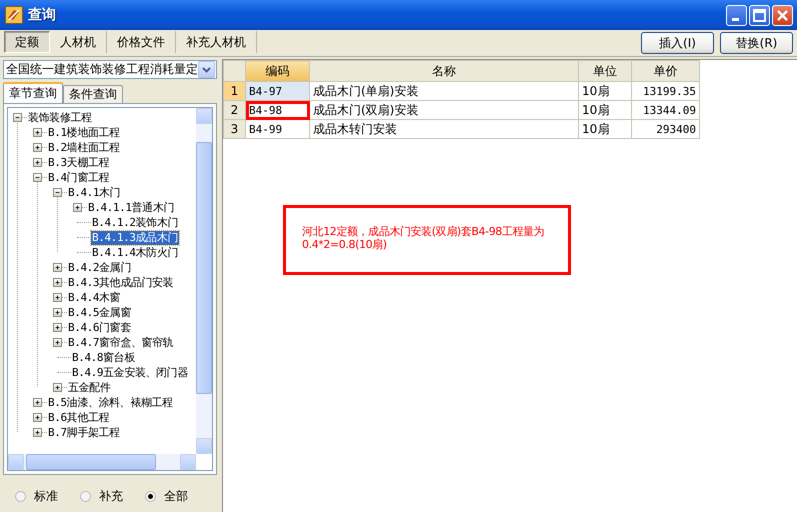 The image size is (797, 512). What do you see at coordinates (216, 42) in the screenshot?
I see `tab: 补充人材机` at bounding box center [216, 42].